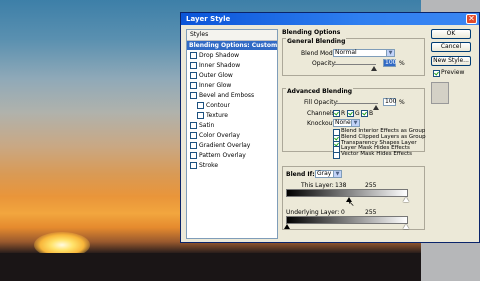 This screenshot has width=480, height=281. Describe the element at coordinates (313, 212) in the screenshot. I see `underlying-layer-label: Underlying Layer:` at that location.